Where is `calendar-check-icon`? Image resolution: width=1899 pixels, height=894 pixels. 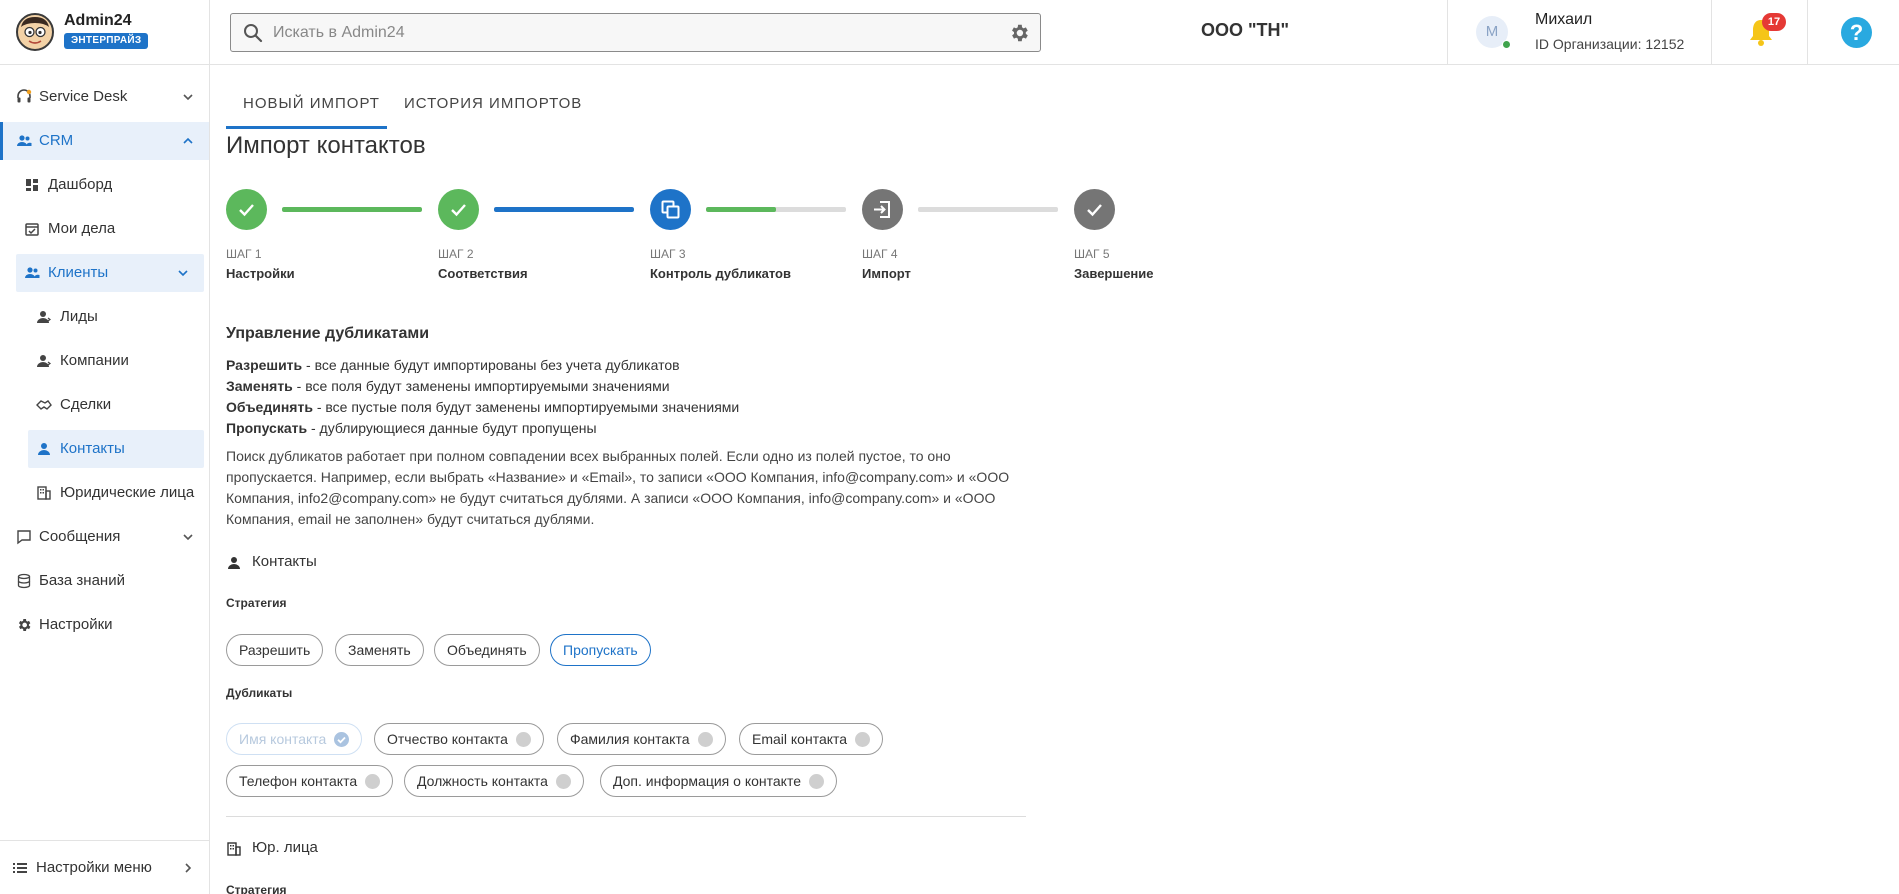
calendar-check-icon is located at coordinates (32, 229).